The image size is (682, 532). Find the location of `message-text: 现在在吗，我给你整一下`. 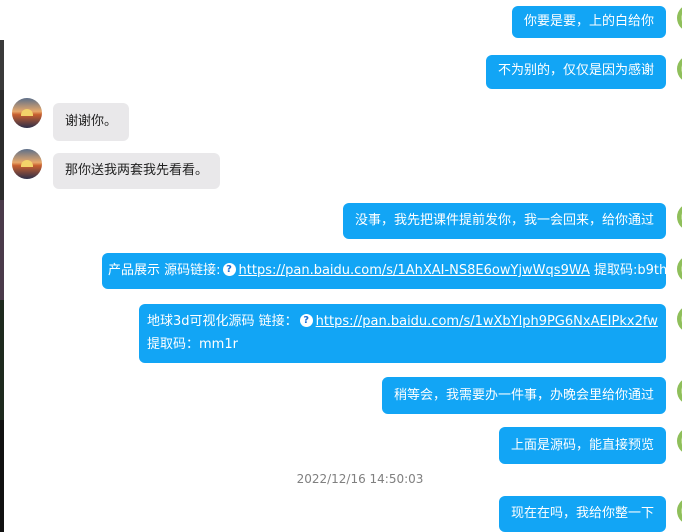

message-text: 现在在吗，我给你整一下 is located at coordinates (582, 513).